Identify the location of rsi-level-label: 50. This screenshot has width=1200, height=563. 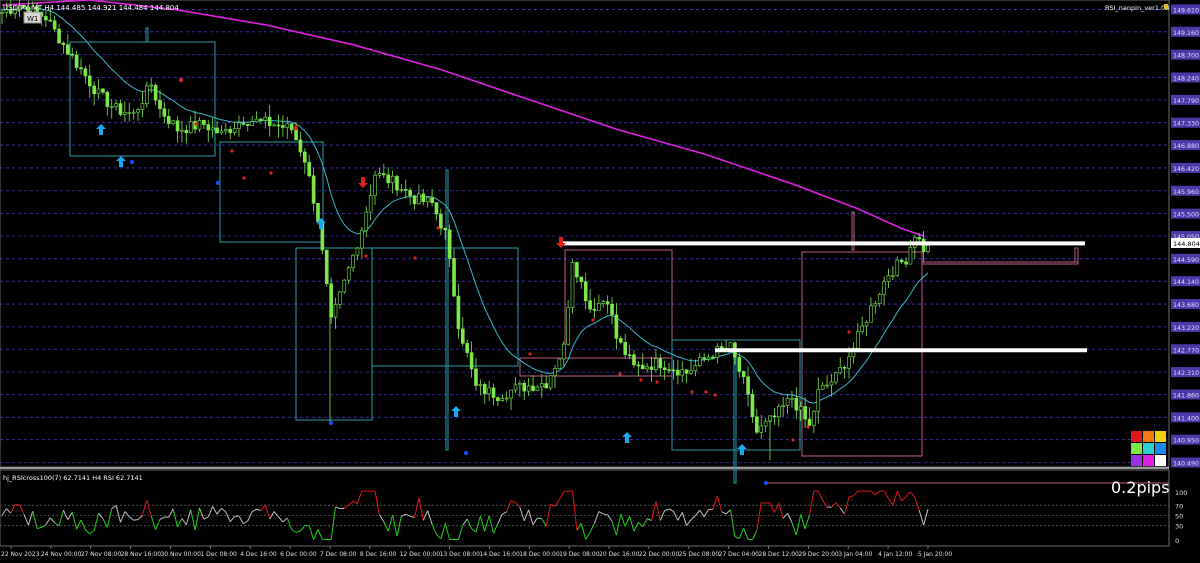
(1179, 517).